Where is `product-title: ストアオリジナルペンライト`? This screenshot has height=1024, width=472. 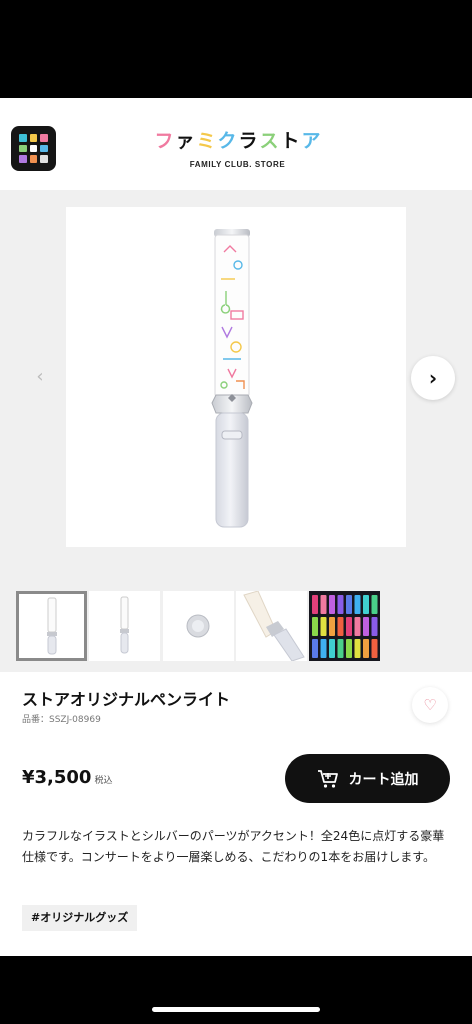 product-title: ストアオリジナルペンライト is located at coordinates (126, 699).